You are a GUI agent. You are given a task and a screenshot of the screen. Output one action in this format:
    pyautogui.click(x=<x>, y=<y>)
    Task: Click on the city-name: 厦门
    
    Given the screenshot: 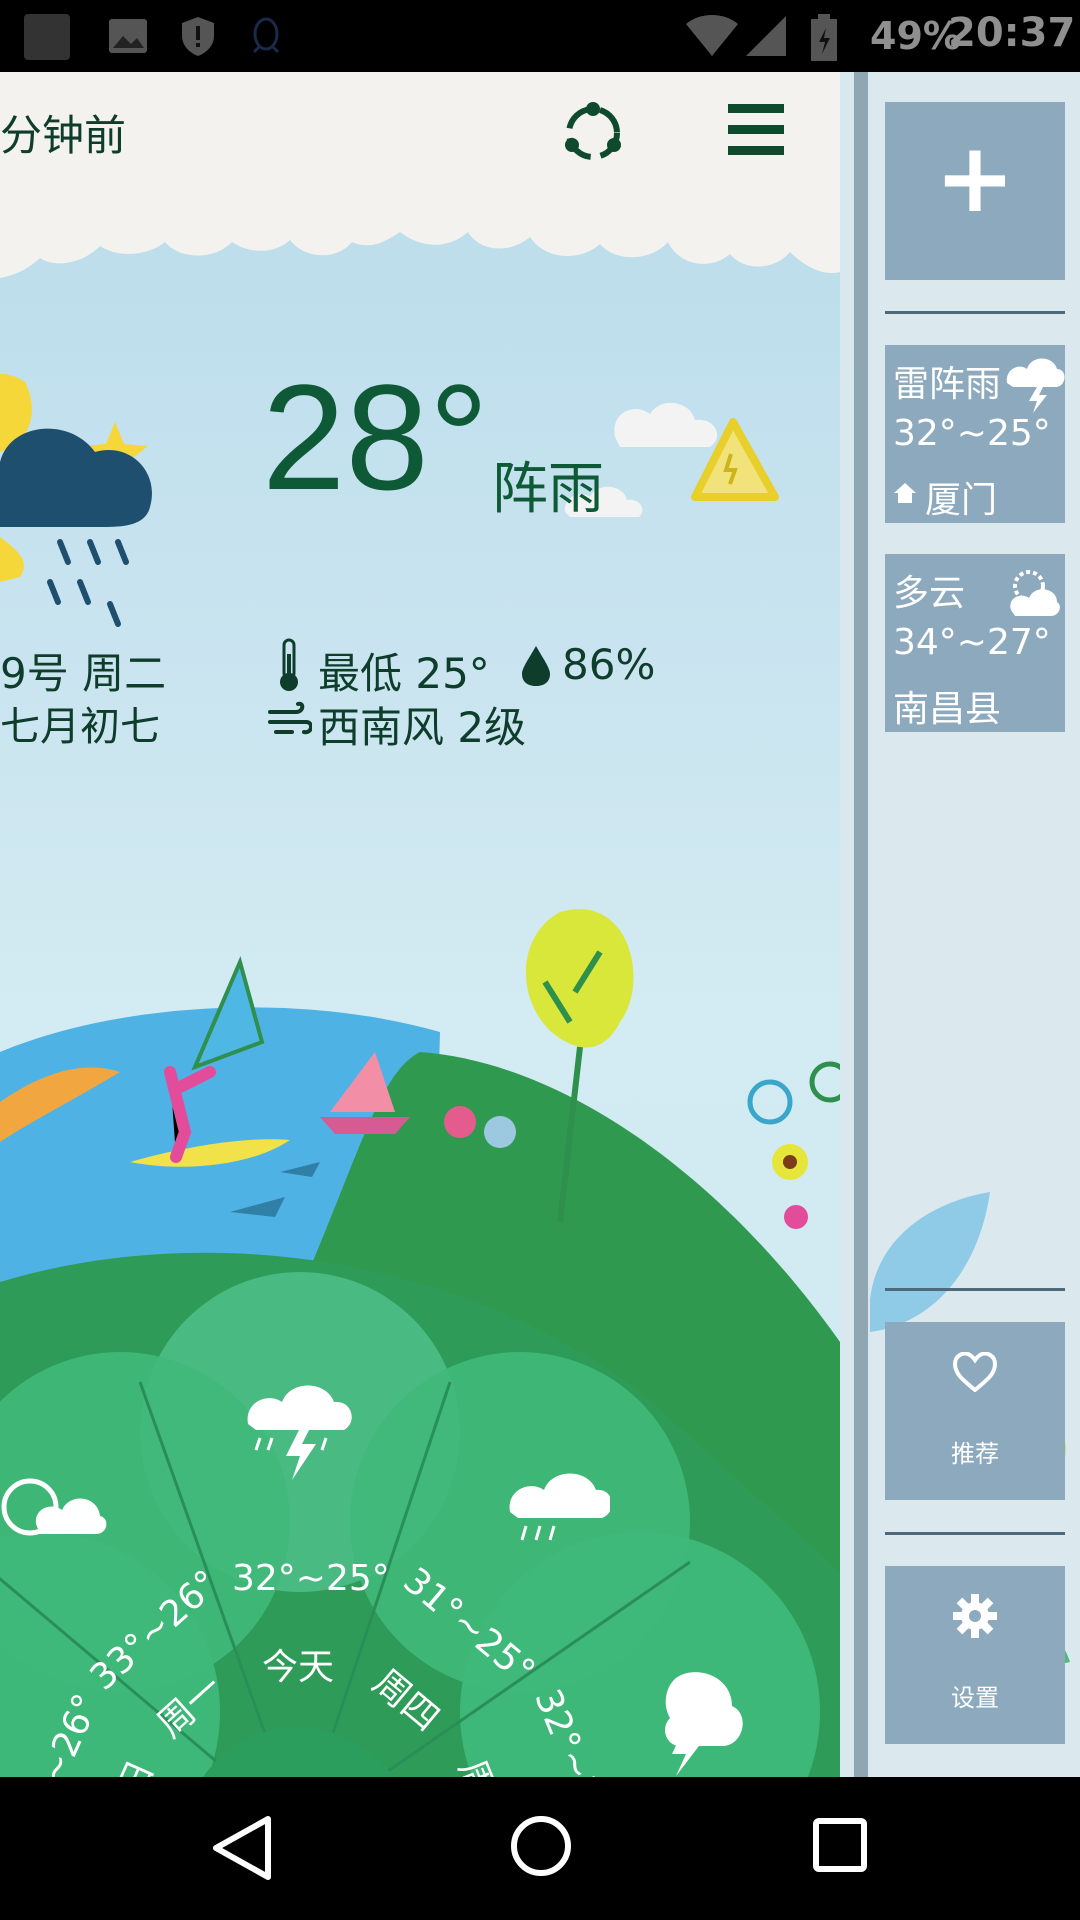 What is the action you would take?
    pyautogui.click(x=961, y=500)
    